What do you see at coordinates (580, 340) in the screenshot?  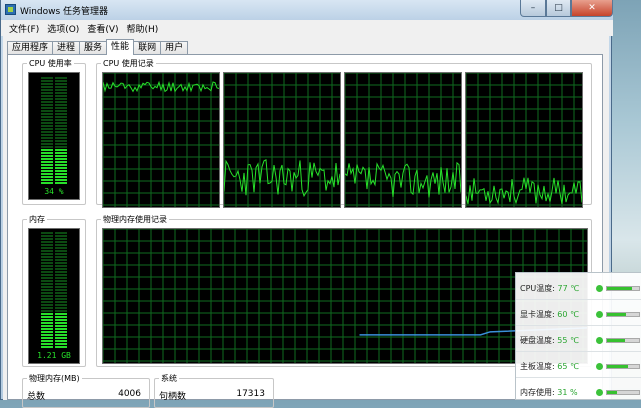 I see `sensor-row-disk-temp: 硬盘温度: 55 ℃` at bounding box center [580, 340].